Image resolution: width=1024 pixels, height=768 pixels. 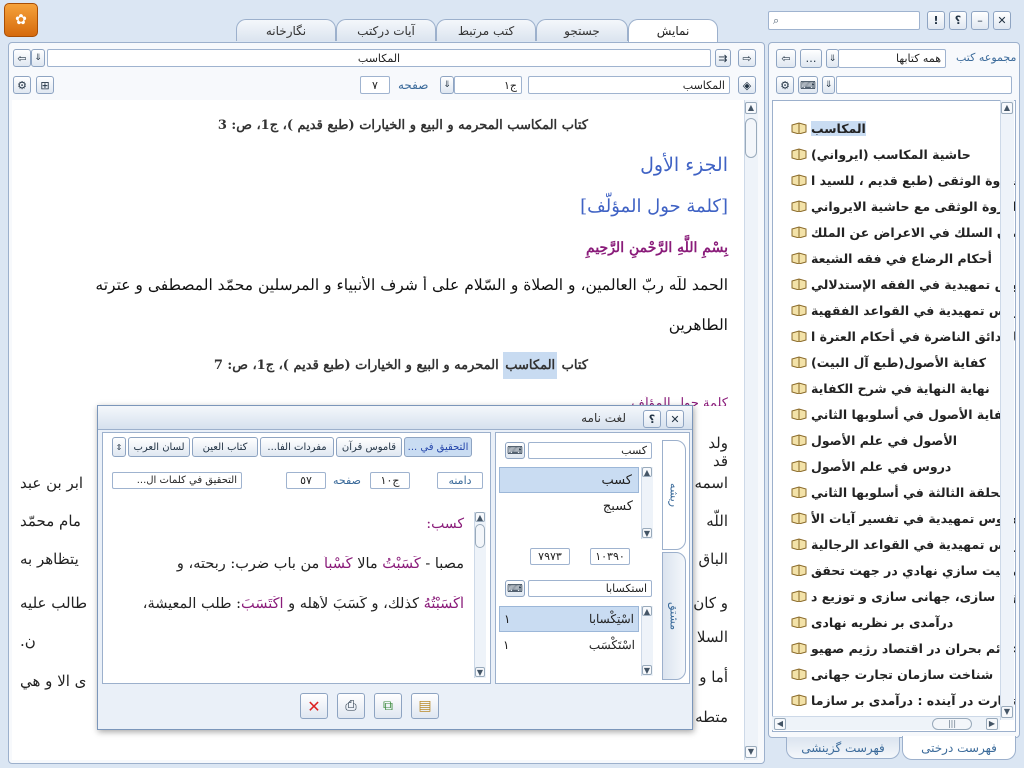 I want to click on book-list-item: الأصول في علم الأصول, so click(x=901, y=440).